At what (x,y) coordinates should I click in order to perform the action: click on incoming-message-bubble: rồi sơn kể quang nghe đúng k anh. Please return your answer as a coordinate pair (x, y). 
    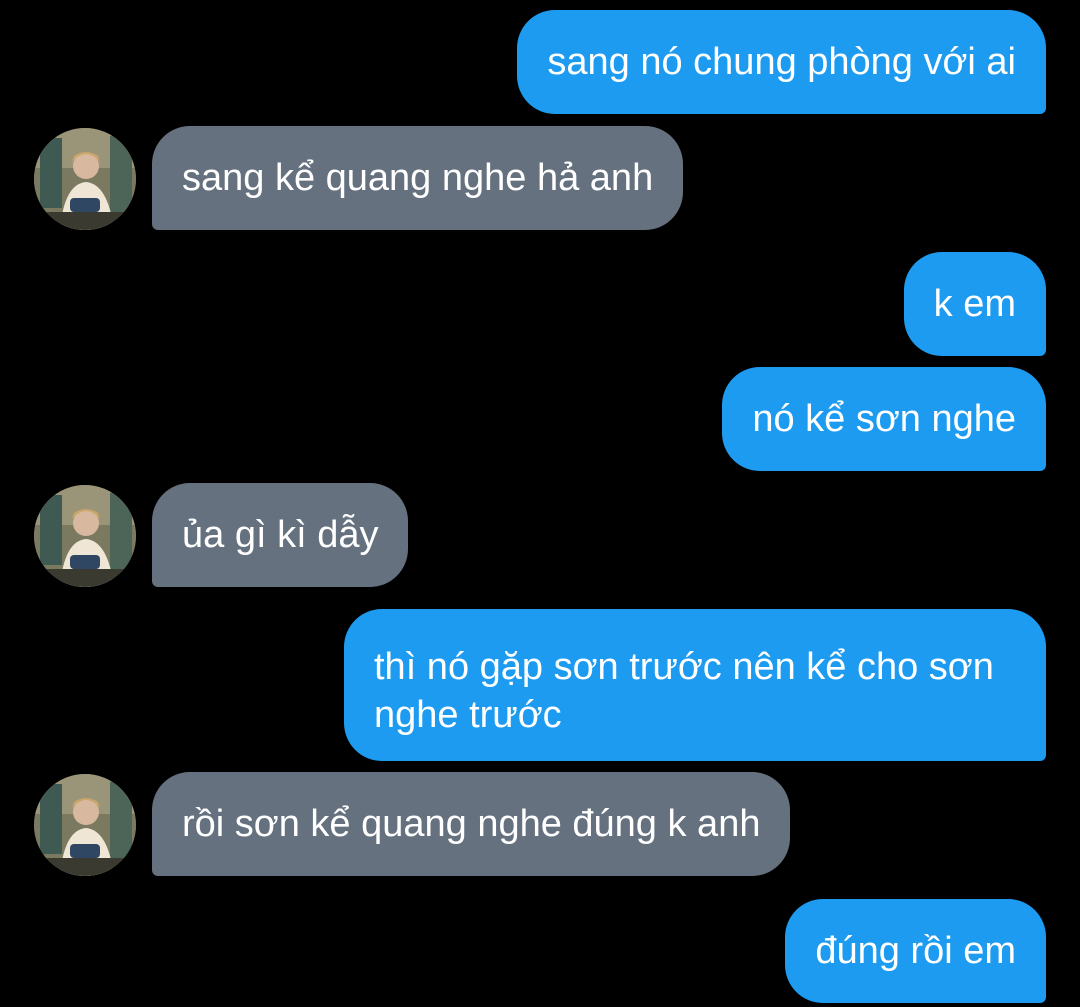
    Looking at the image, I should click on (471, 824).